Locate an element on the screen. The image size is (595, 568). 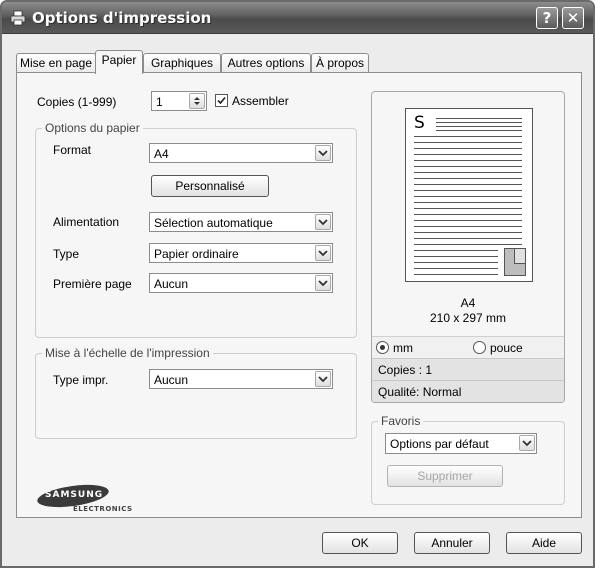
ok-button: OK is located at coordinates (360, 543).